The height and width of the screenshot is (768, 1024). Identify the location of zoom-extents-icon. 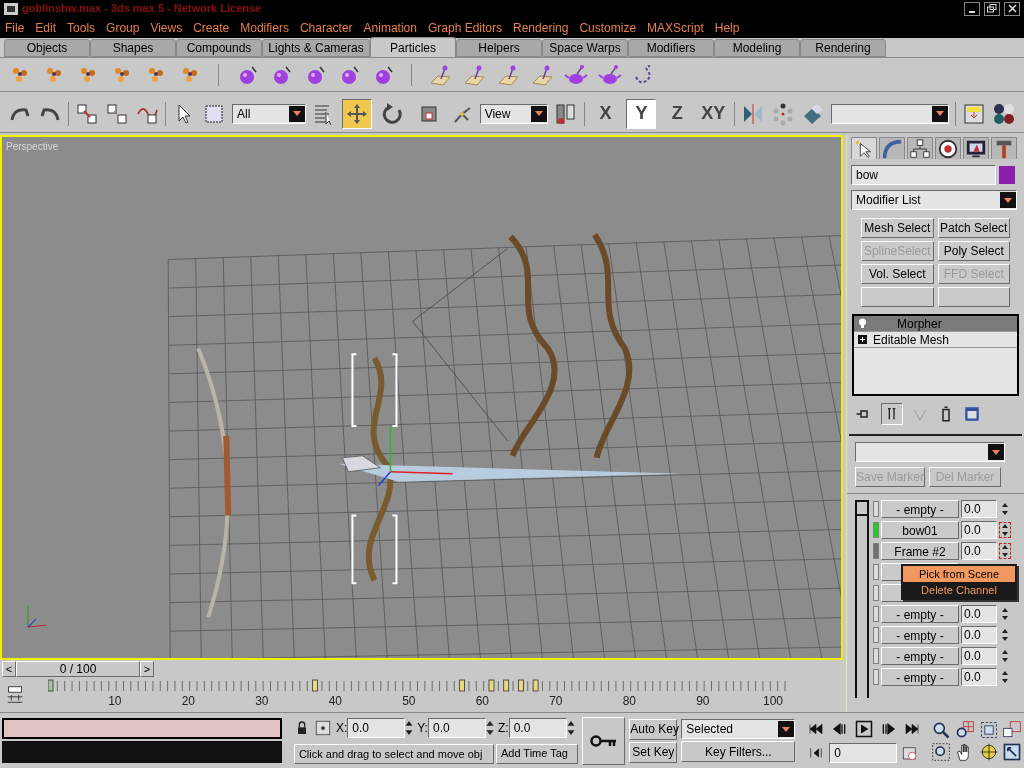
(988, 729).